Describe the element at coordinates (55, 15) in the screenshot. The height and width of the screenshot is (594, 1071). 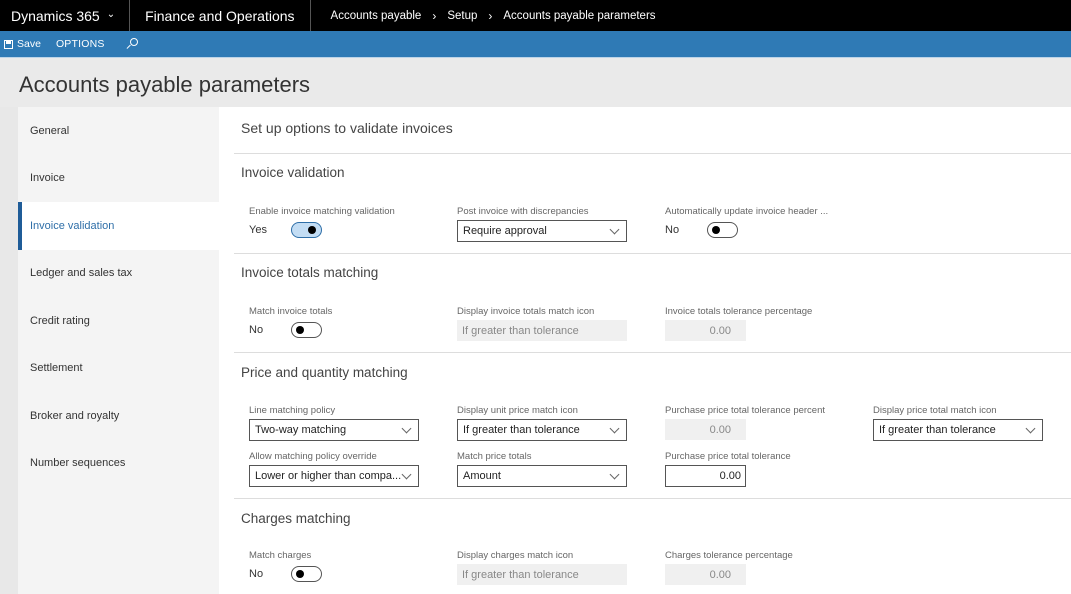
I see `brand-label: Dynamics 365` at that location.